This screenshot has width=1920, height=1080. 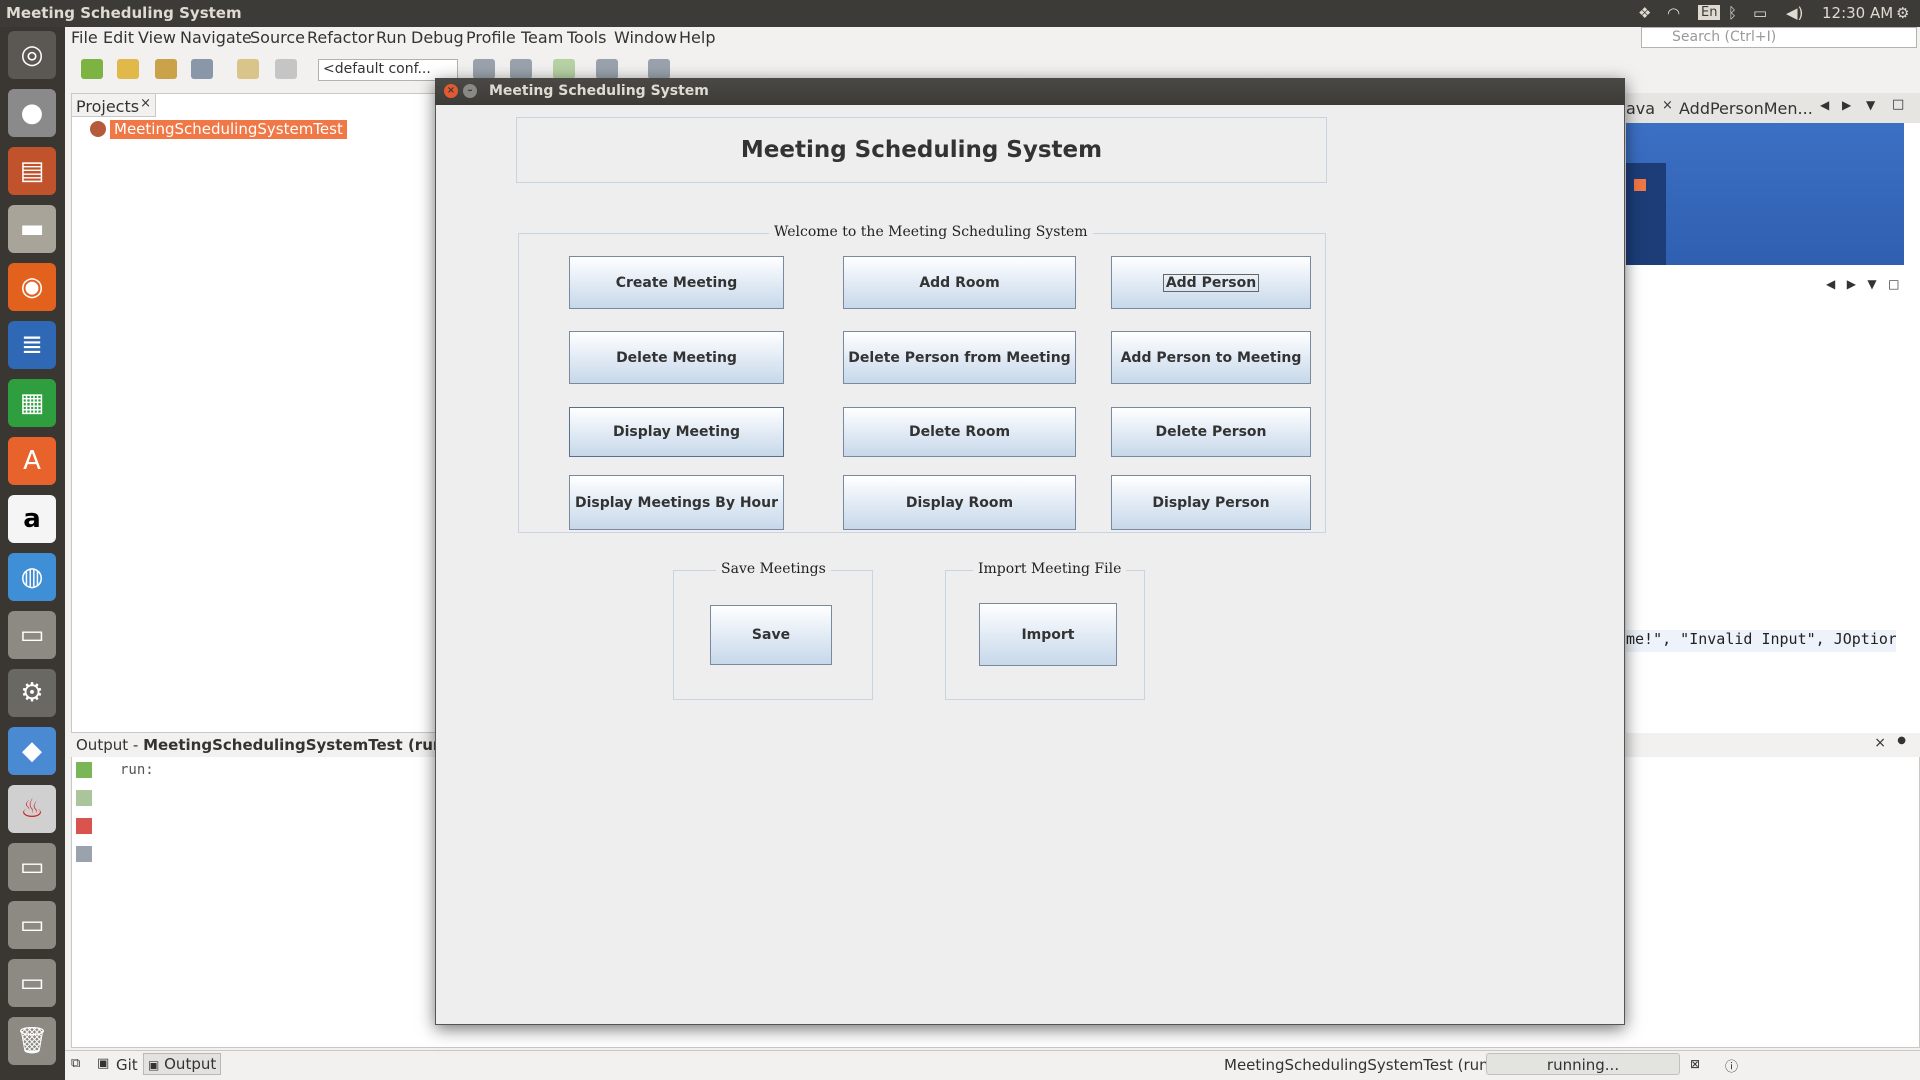 What do you see at coordinates (1731, 1065) in the screenshot?
I see `notifications-icon: ⓘ` at bounding box center [1731, 1065].